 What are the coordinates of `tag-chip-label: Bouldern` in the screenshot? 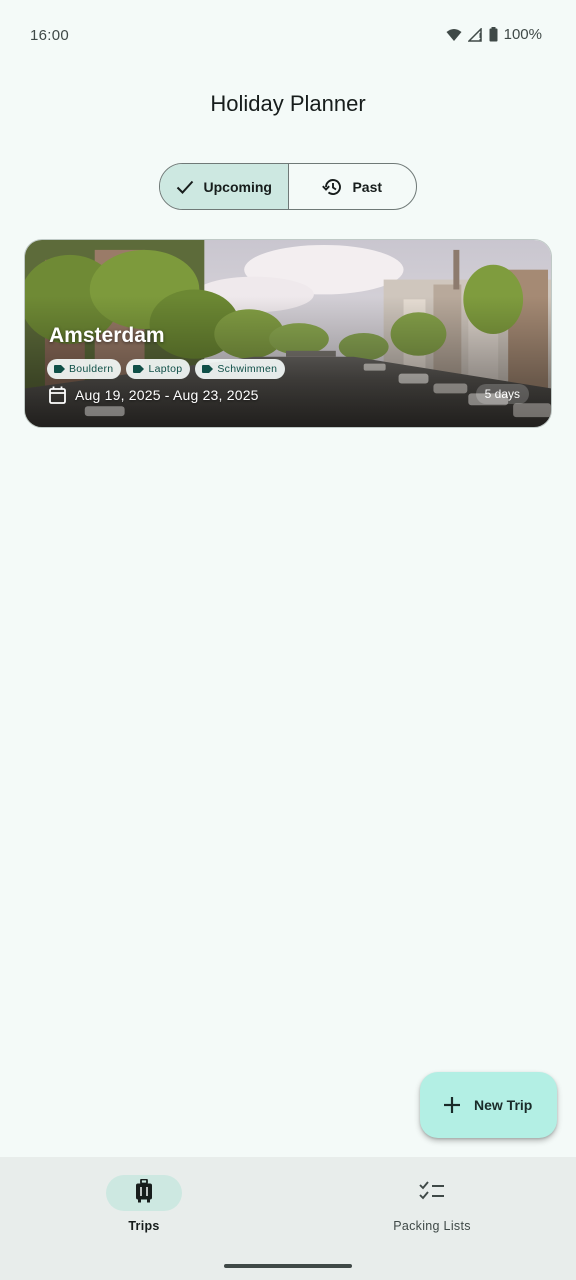 It's located at (91, 369).